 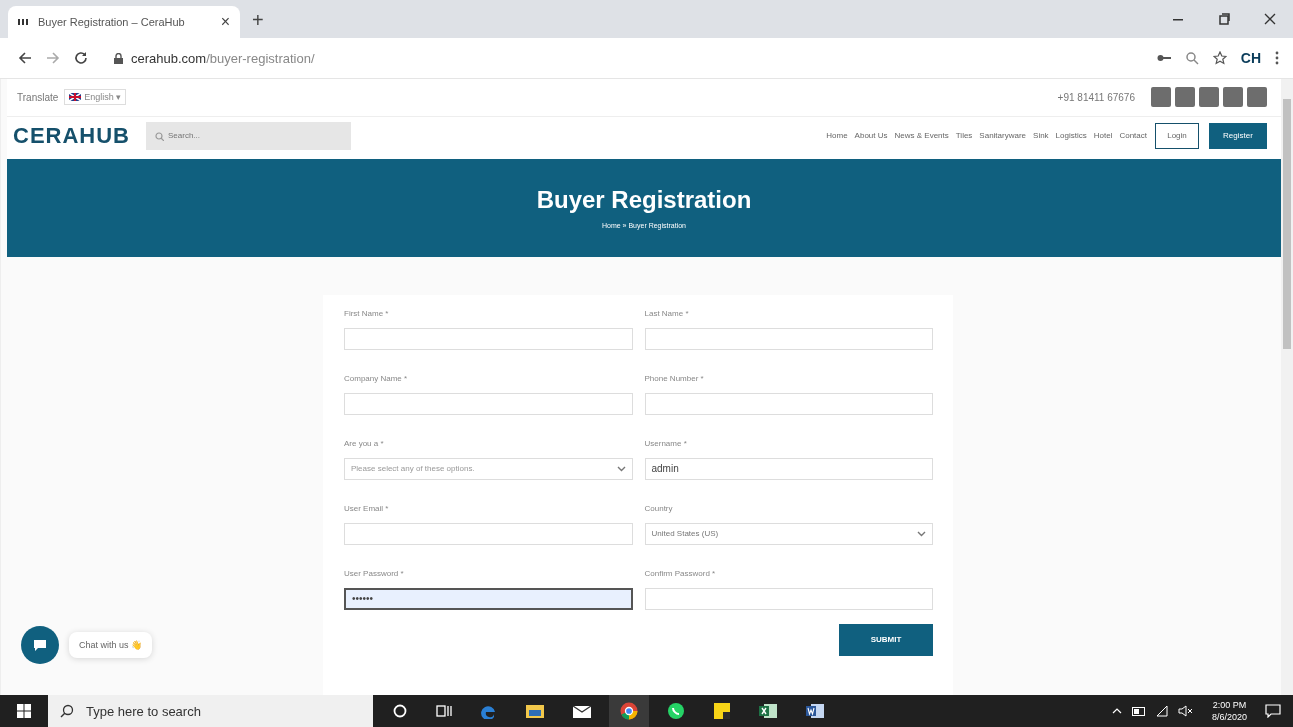 What do you see at coordinates (1229, 717) in the screenshot?
I see `clock-date: 8/6/2020` at bounding box center [1229, 717].